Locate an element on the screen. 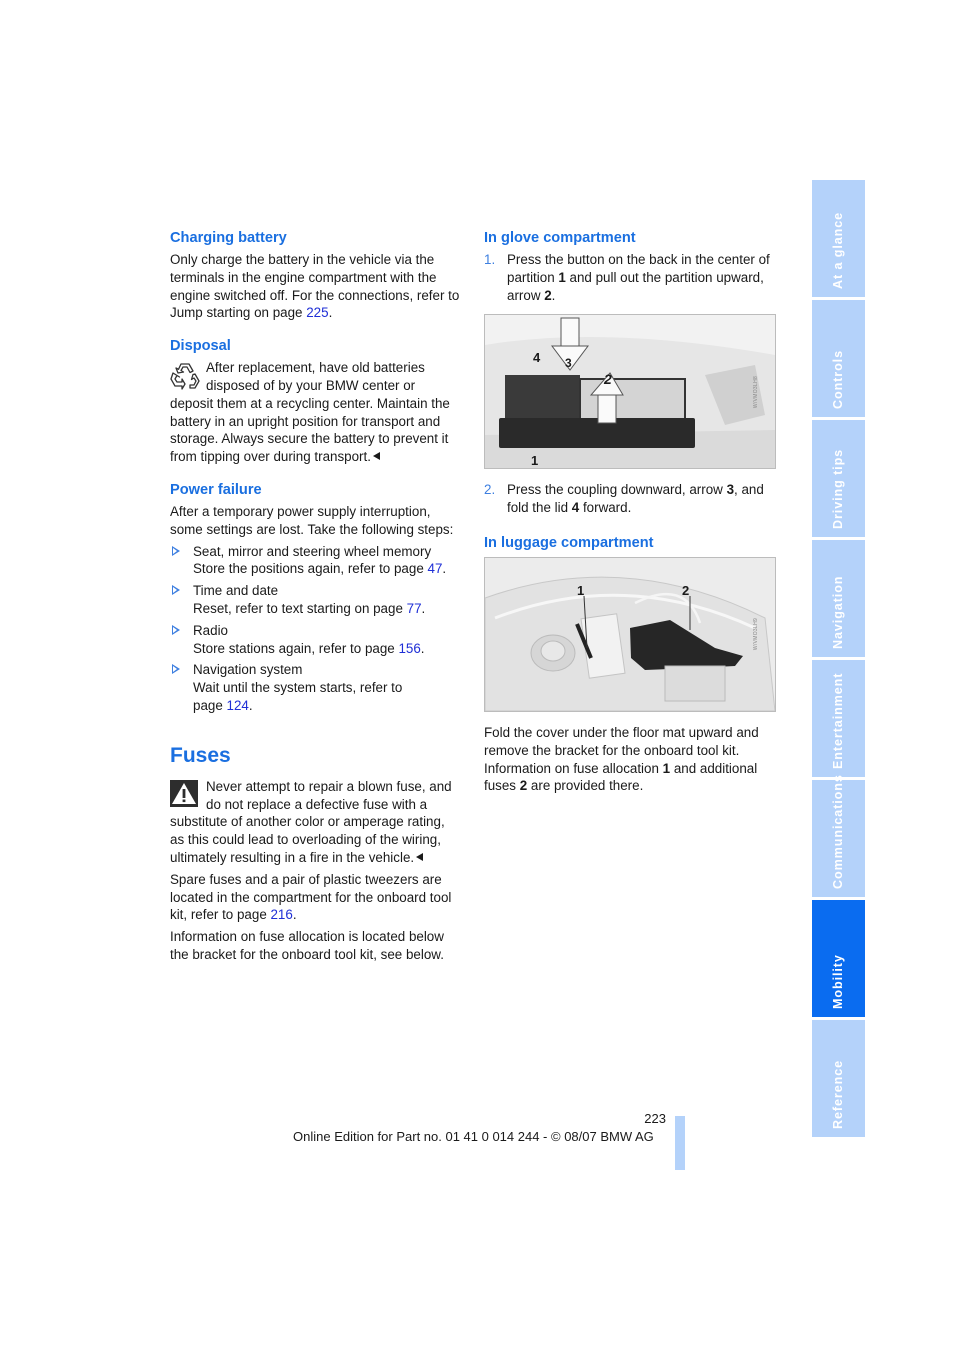 The height and width of the screenshot is (1350, 954). tab-entertainment: Entertainment is located at coordinates (838, 718).